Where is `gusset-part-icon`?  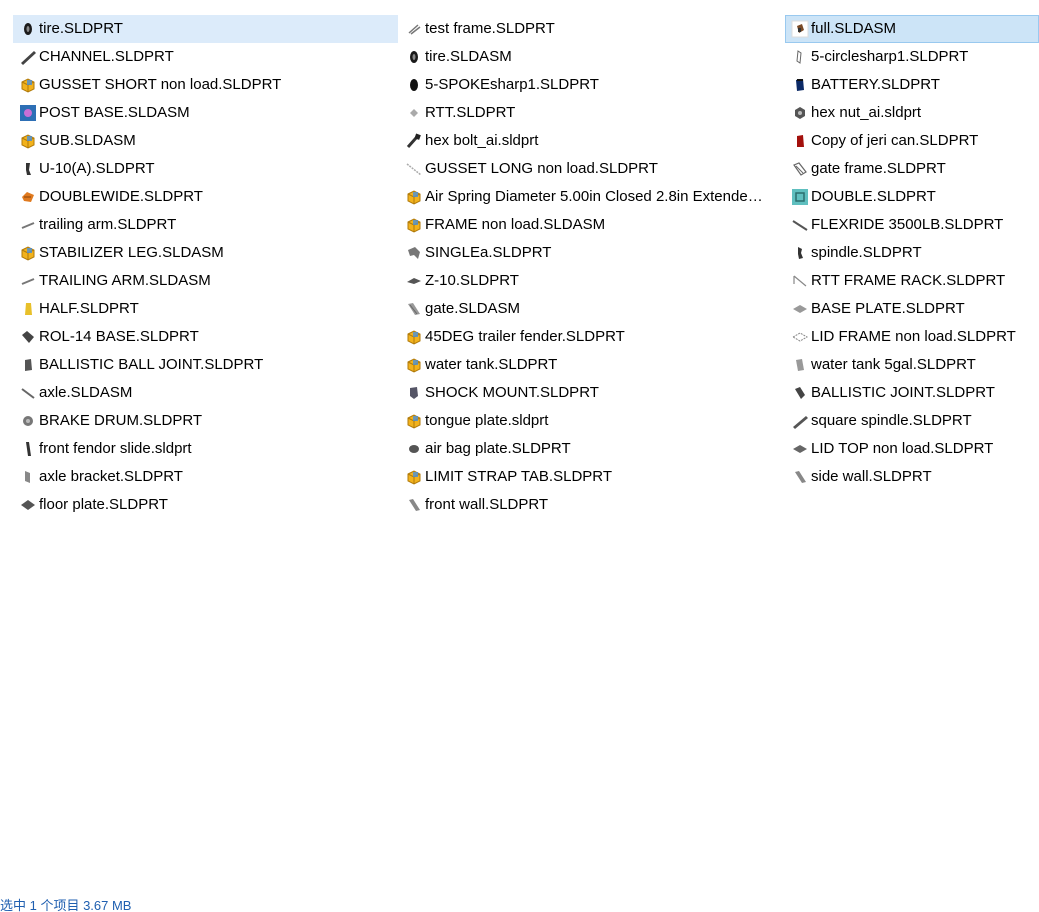 gusset-part-icon is located at coordinates (414, 169).